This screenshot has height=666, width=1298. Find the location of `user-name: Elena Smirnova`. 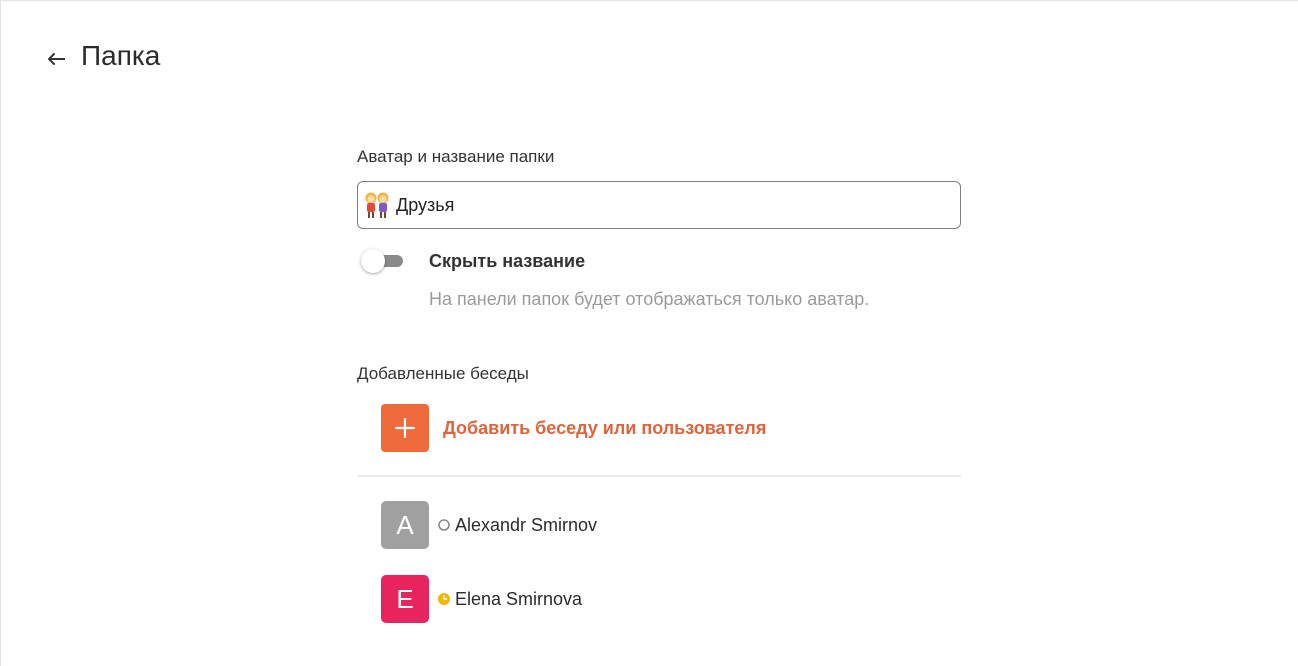

user-name: Elena Smirnova is located at coordinates (519, 598).